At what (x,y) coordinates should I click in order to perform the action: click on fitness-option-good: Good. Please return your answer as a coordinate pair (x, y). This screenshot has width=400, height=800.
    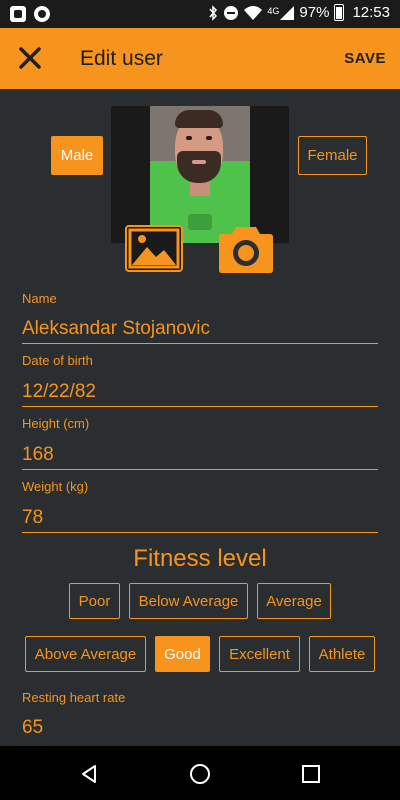
    Looking at the image, I should click on (182, 654).